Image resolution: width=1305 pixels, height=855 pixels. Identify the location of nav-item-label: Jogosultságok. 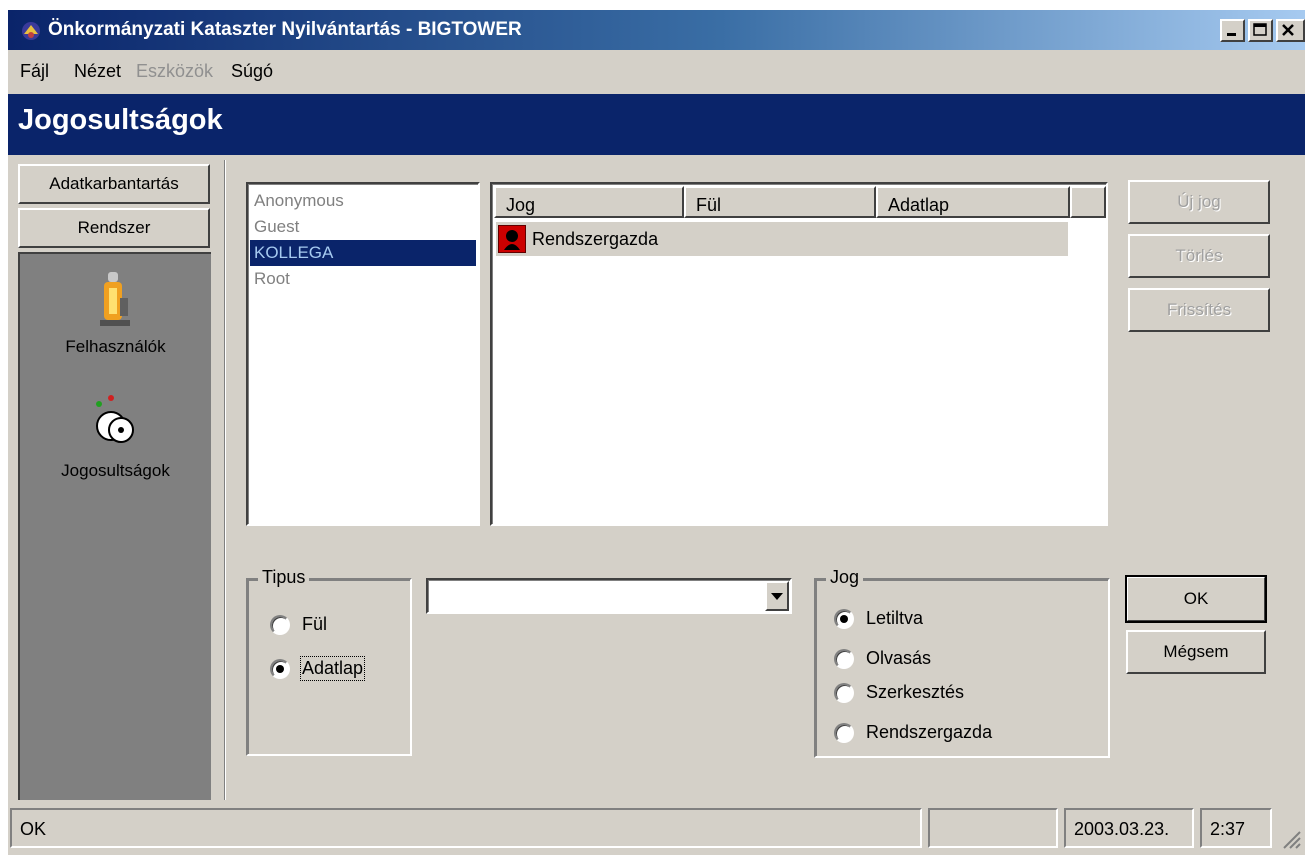
(115, 470).